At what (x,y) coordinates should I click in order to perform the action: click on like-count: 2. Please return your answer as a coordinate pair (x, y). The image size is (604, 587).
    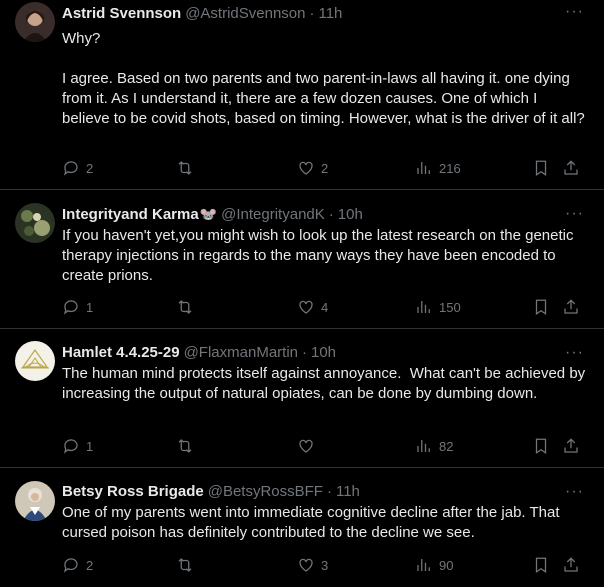
    Looking at the image, I should click on (325, 168).